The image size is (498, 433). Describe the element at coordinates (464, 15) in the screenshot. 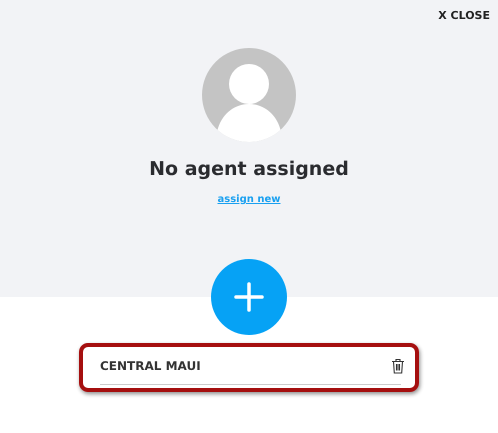

I see `close-button: X CLOSE` at that location.